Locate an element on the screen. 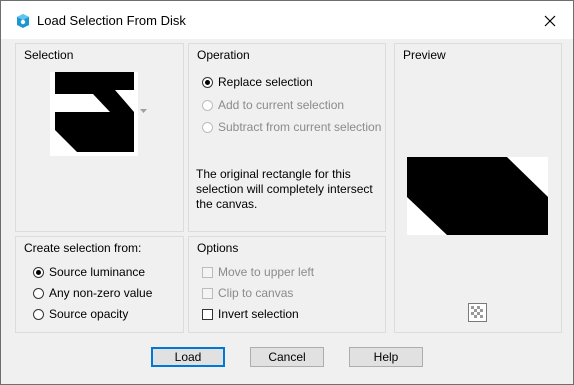 This screenshot has height=385, width=574. radio-subtract-from-selection: Subtract from current selection is located at coordinates (291, 127).